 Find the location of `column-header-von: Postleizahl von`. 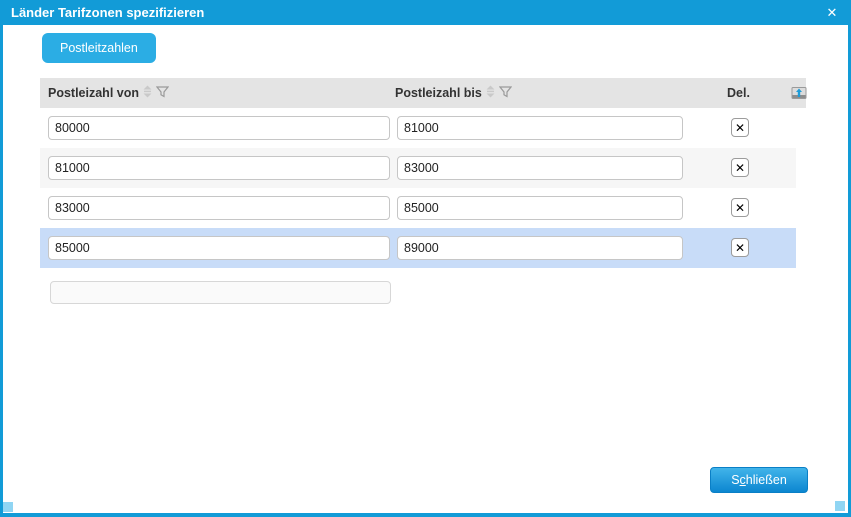

column-header-von: Postleizahl von is located at coordinates (109, 93).